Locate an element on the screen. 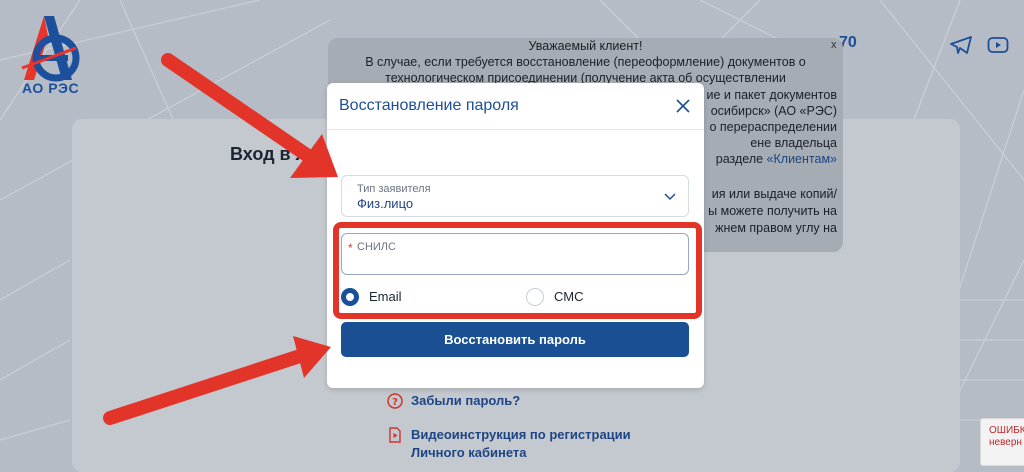 The width and height of the screenshot is (1024, 472). notice-right-line-5: разделе «Клиентам» is located at coordinates (776, 159).